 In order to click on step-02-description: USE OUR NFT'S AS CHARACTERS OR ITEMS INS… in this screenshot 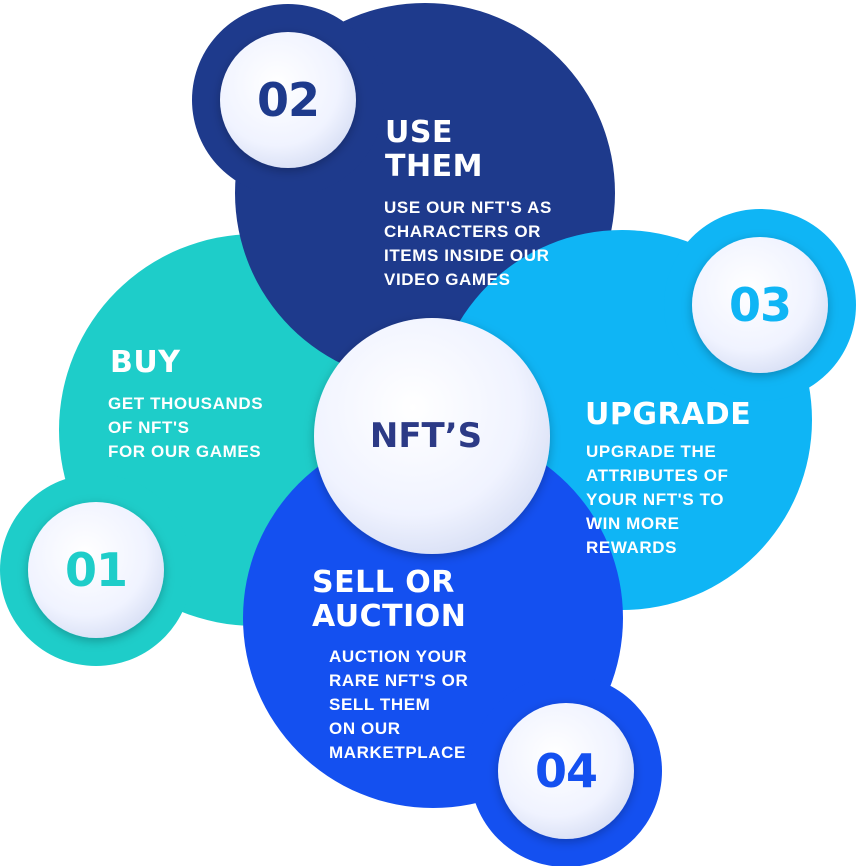, I will do `click(468, 243)`.